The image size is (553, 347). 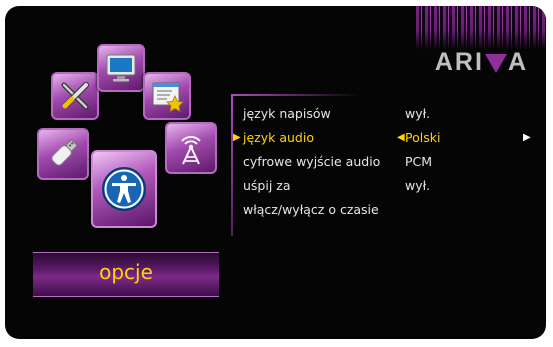 What do you see at coordinates (459, 62) in the screenshot?
I see `logo-text-prefix: ARI` at bounding box center [459, 62].